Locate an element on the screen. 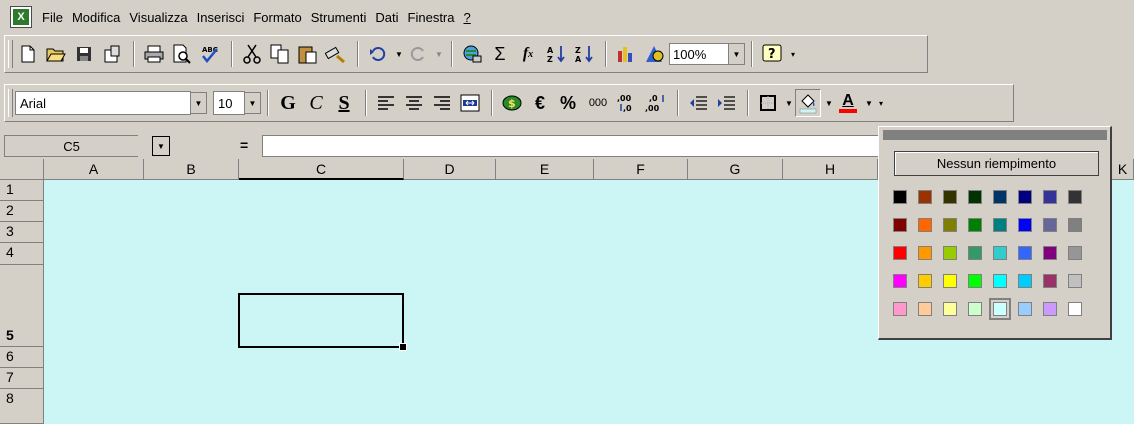 Image resolution: width=1134 pixels, height=424 pixels. italic-button: C is located at coordinates (316, 103).